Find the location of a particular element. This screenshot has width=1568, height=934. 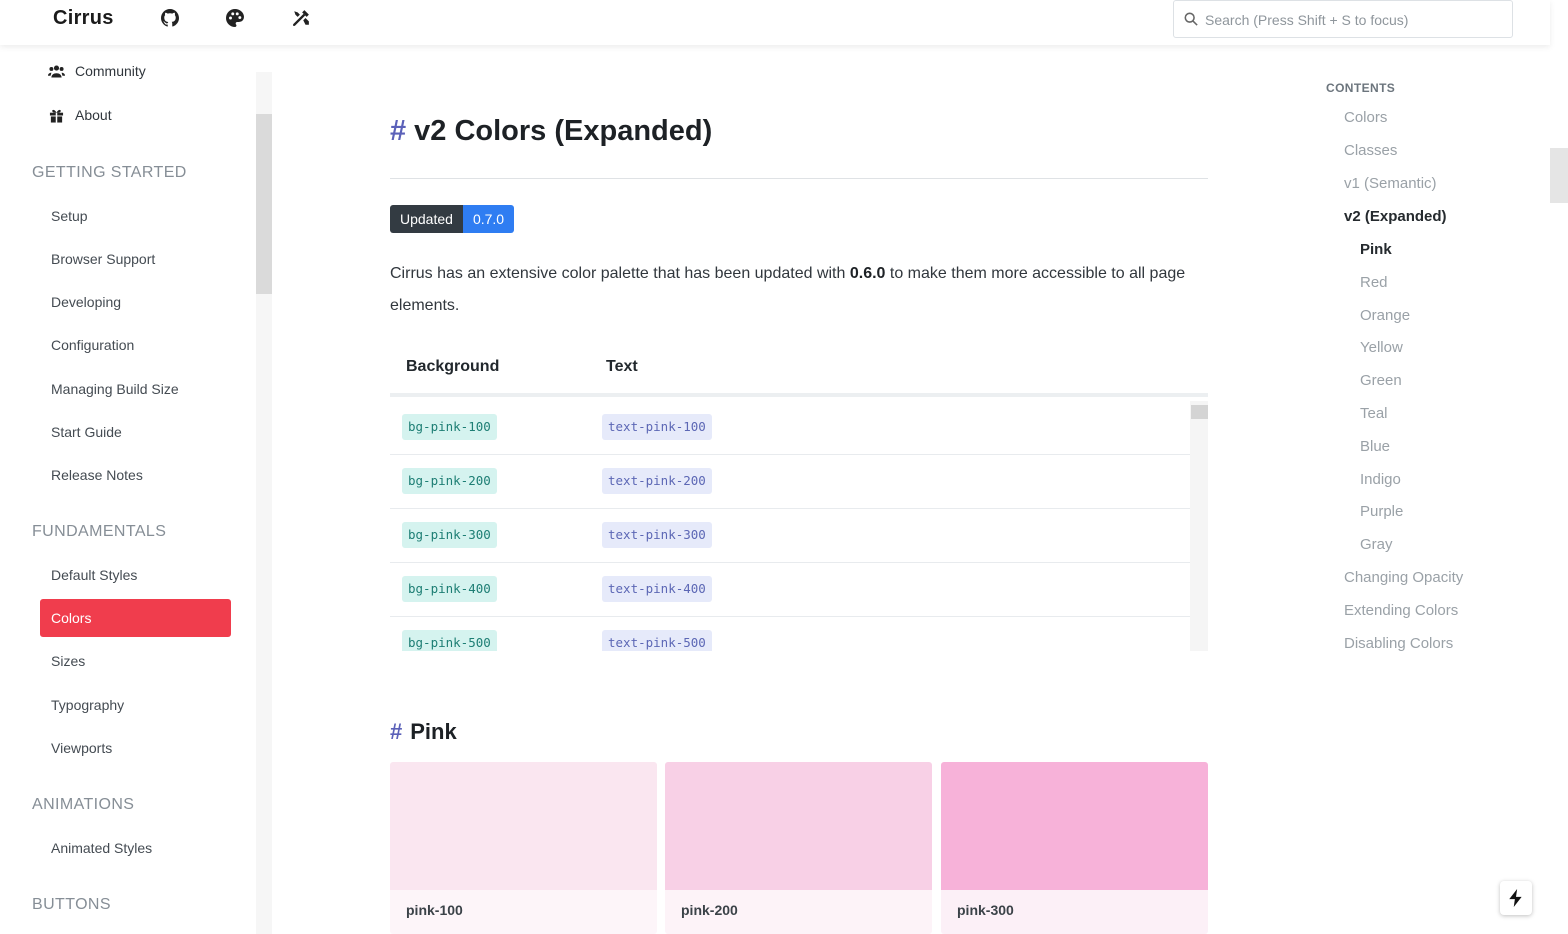

swatch-label: pink-300 is located at coordinates (1074, 912).